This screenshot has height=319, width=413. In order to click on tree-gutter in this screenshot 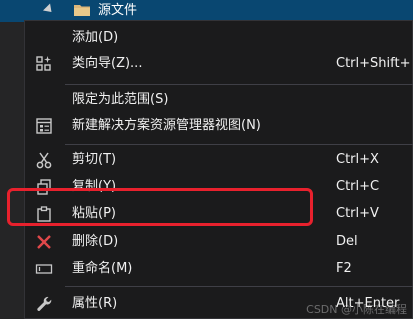, I will do `click(12, 170)`.